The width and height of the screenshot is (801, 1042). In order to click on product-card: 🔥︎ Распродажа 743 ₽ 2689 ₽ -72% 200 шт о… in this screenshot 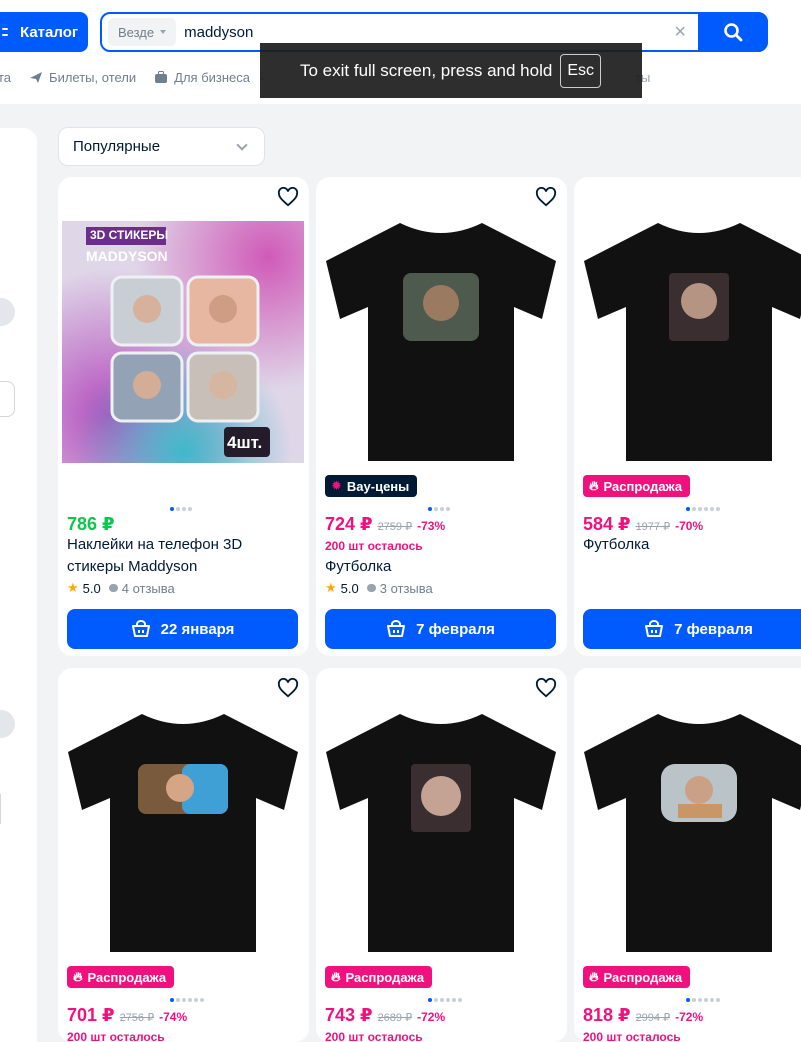, I will do `click(441, 855)`.